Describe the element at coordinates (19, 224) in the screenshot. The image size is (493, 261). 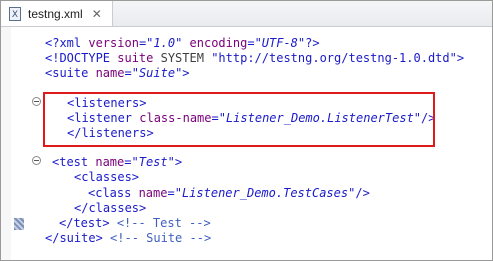
I see `bookmark-marker-icon` at that location.